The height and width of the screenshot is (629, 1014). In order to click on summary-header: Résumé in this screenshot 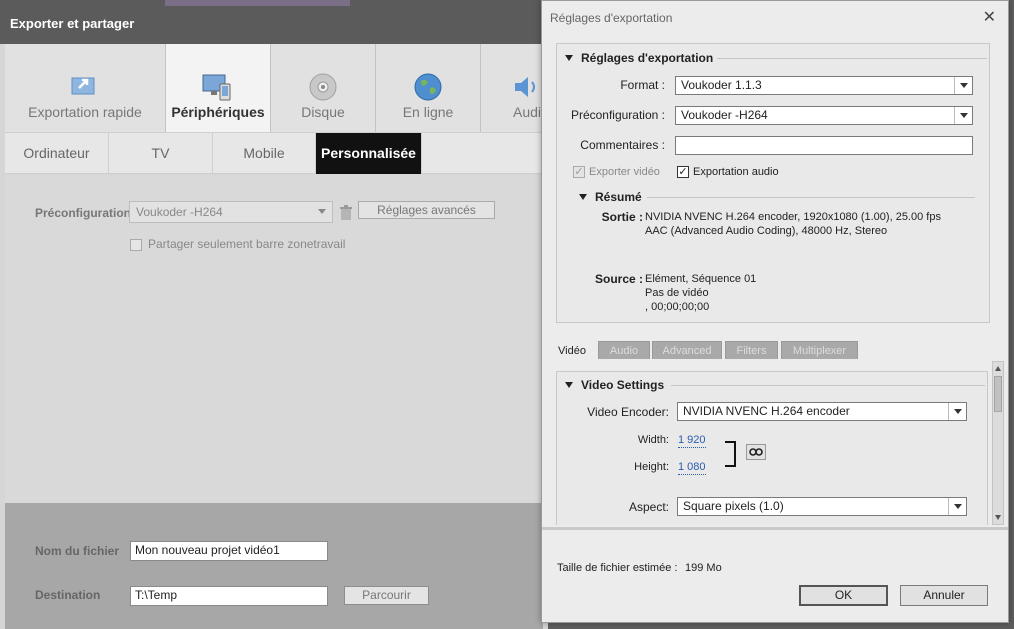, I will do `click(610, 197)`.